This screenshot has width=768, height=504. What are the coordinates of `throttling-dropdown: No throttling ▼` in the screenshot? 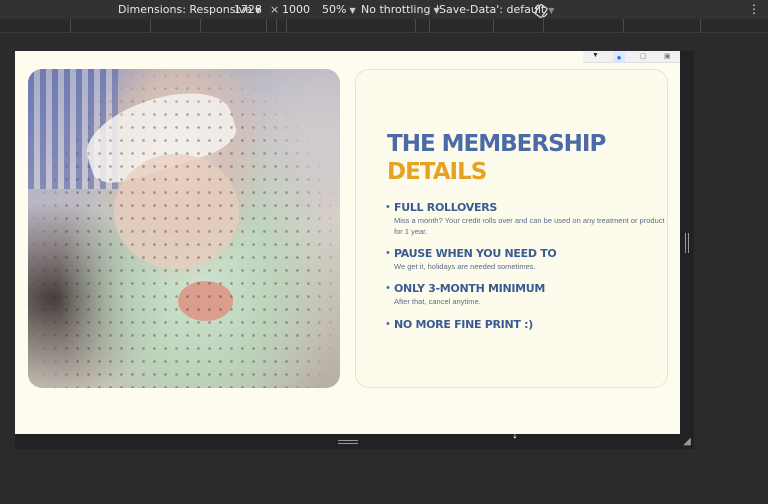 It's located at (400, 10).